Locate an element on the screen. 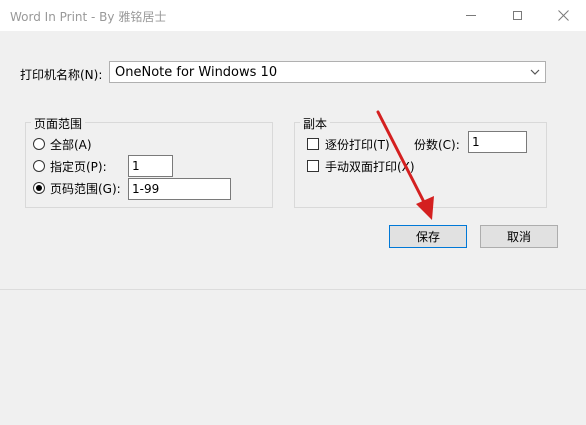 This screenshot has width=586, height=425. window-title: Word In Print - By 雅铭居士 is located at coordinates (88, 17).